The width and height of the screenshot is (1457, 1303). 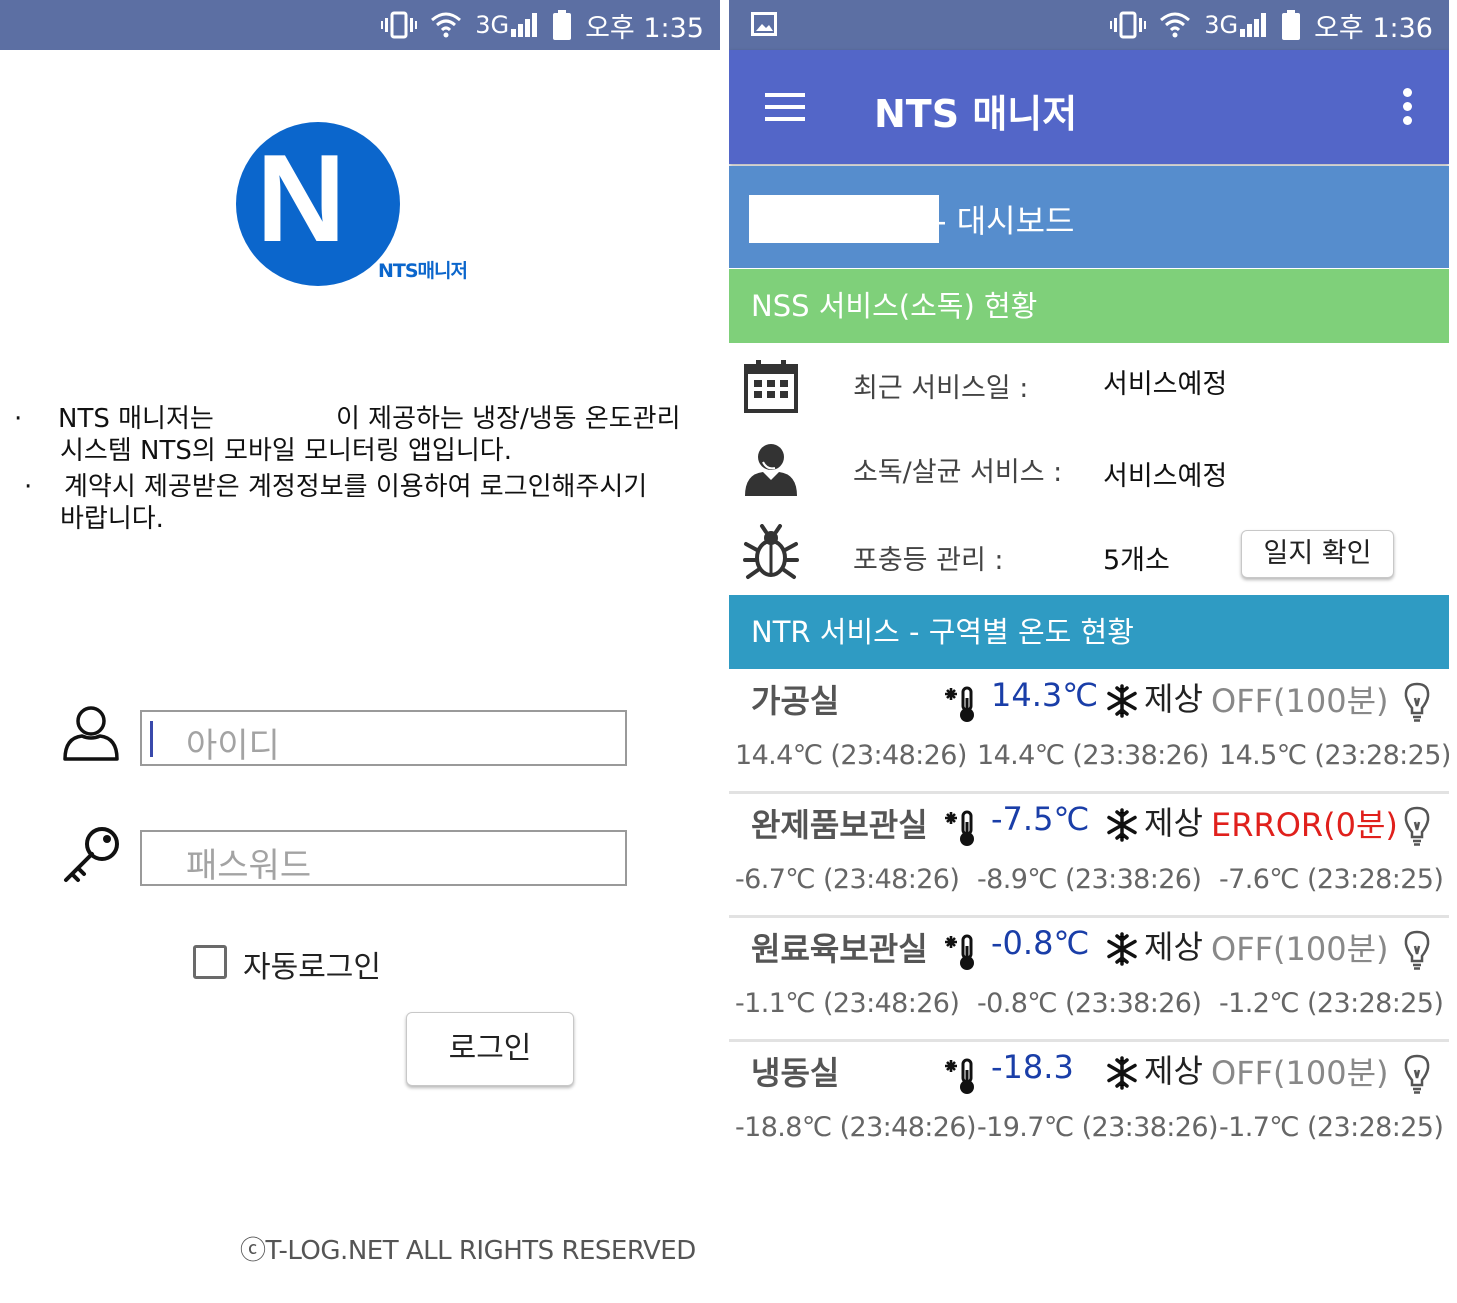 What do you see at coordinates (1253, 25) in the screenshot?
I see `signal-icon` at bounding box center [1253, 25].